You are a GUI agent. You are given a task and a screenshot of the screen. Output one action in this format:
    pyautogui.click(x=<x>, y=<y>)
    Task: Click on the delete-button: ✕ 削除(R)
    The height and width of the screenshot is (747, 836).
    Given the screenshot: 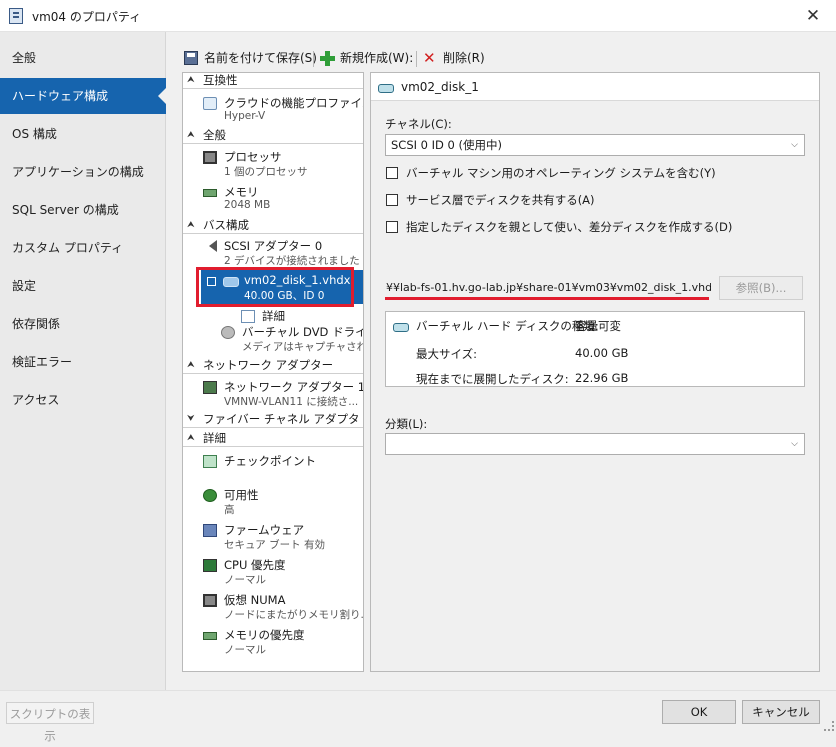 What is the action you would take?
    pyautogui.click(x=454, y=58)
    